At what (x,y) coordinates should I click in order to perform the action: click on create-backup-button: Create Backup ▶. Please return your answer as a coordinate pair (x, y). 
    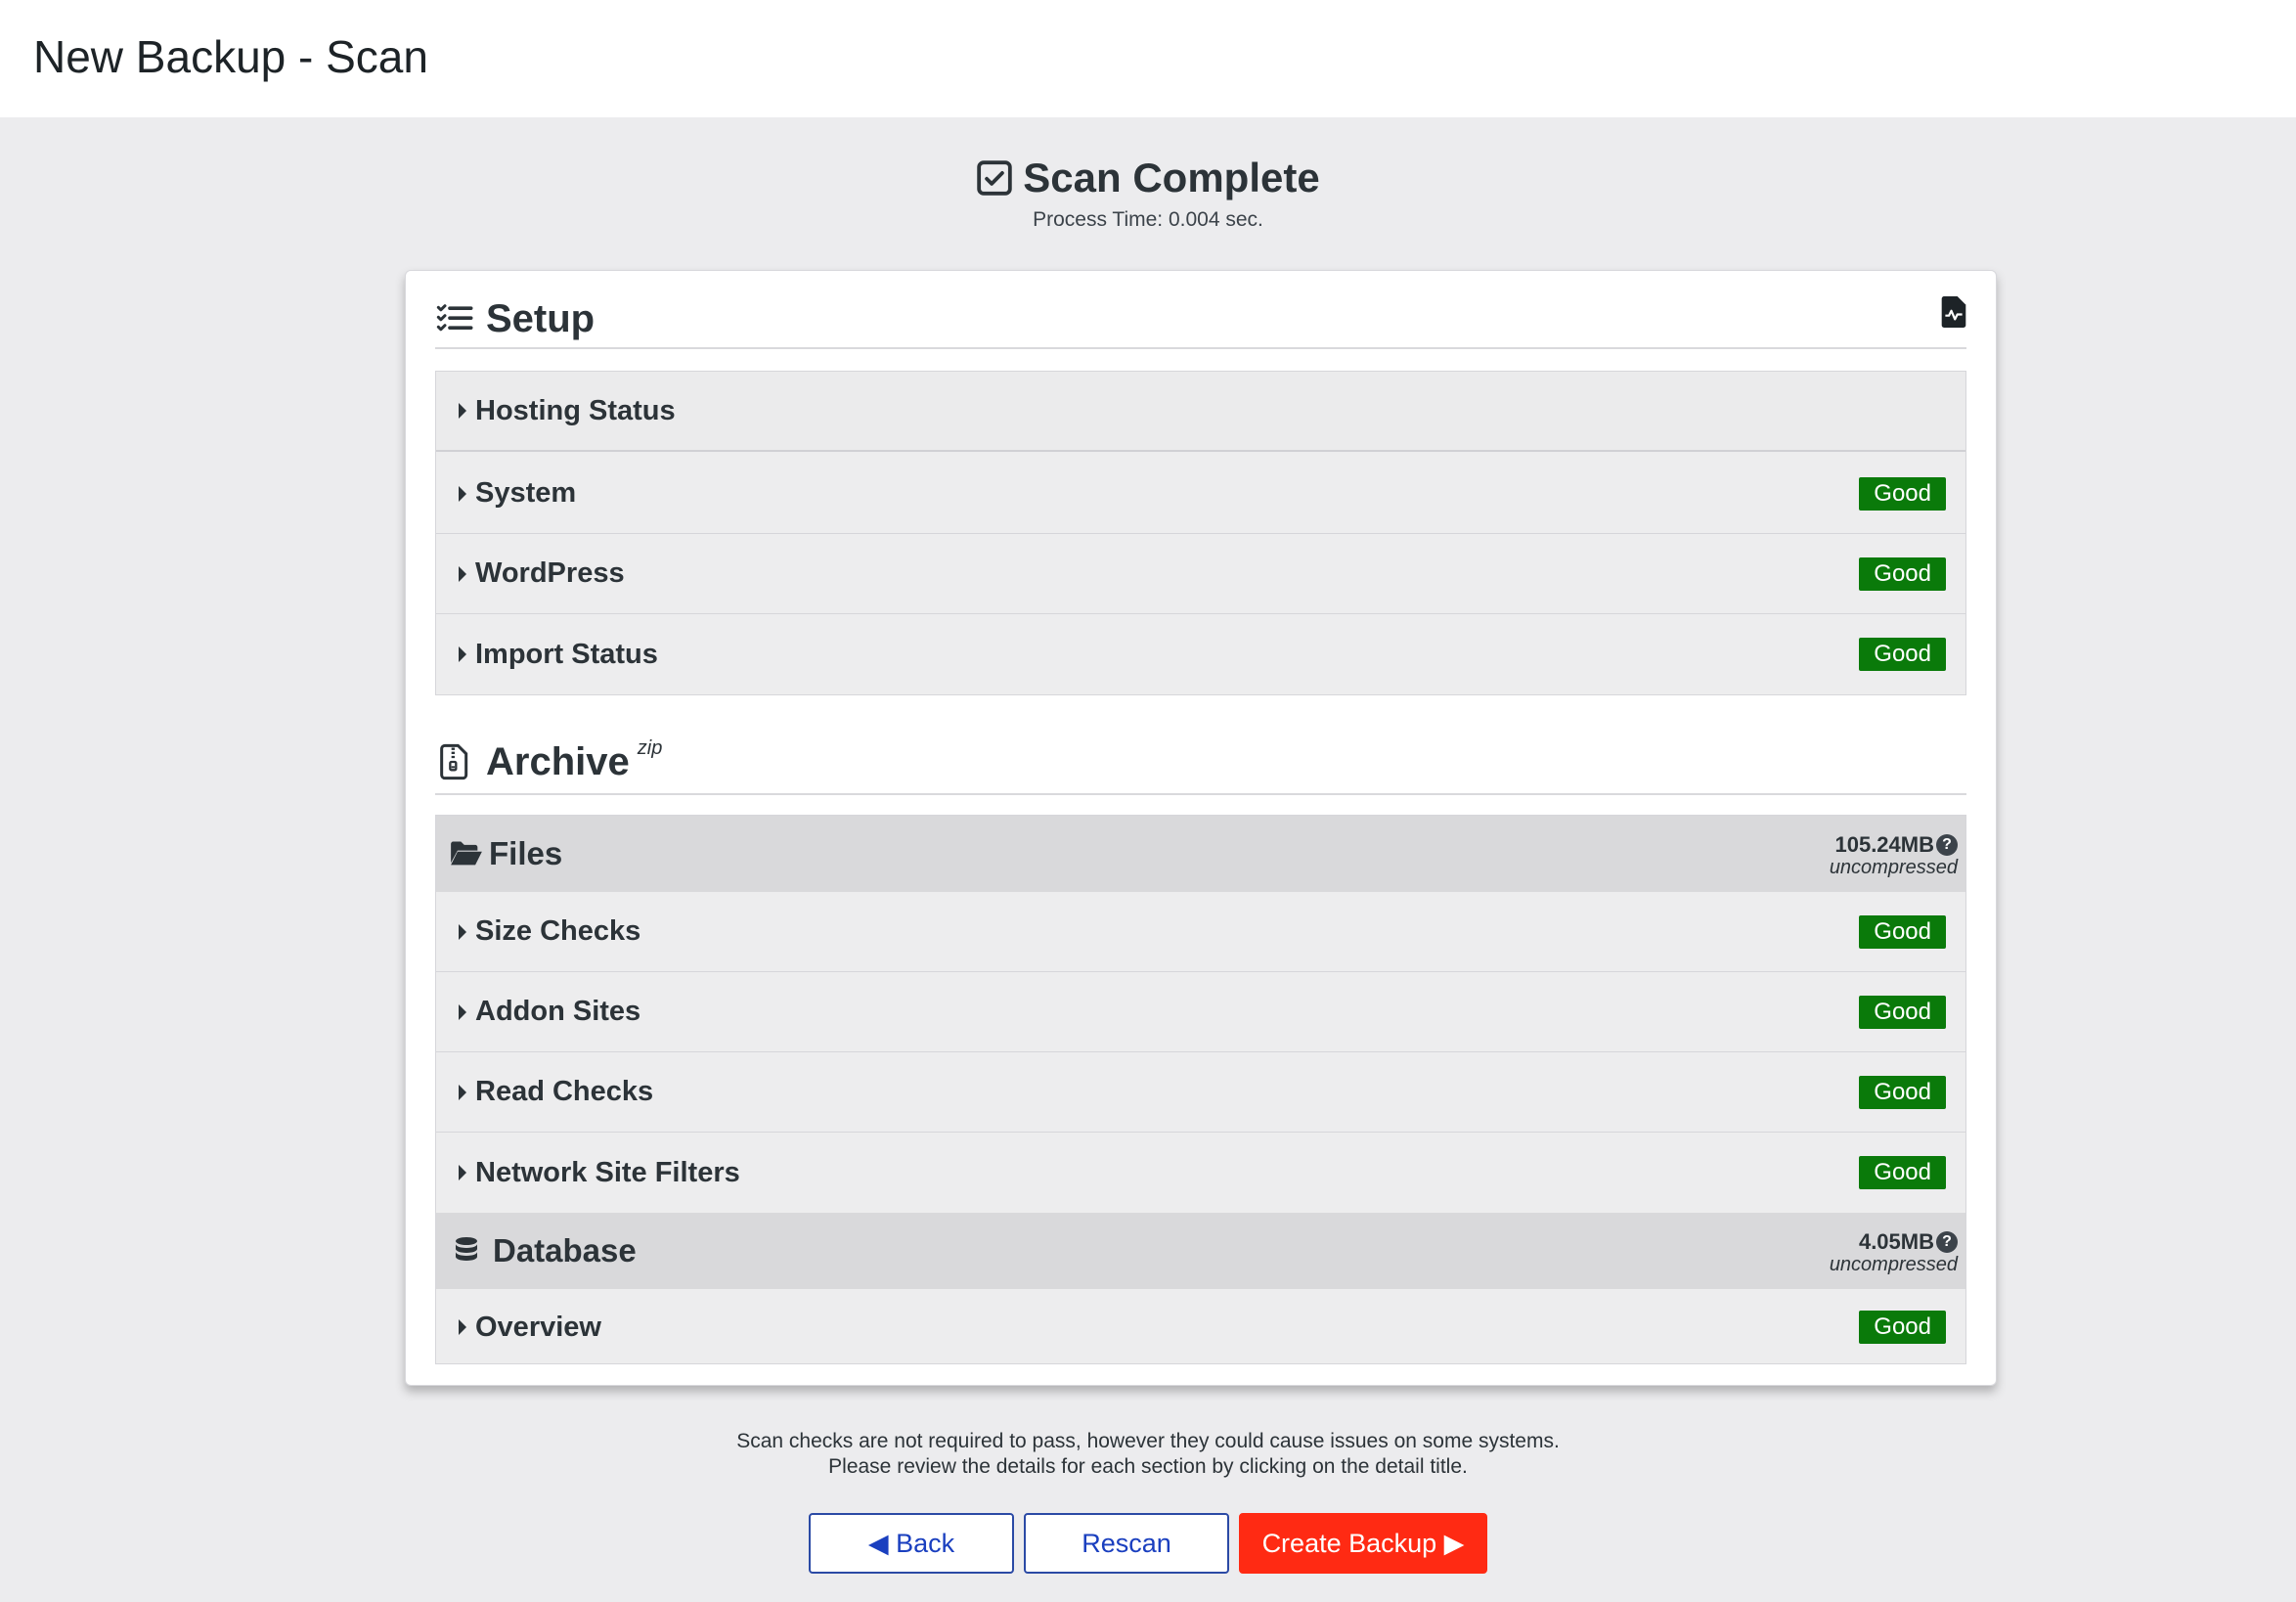
    Looking at the image, I should click on (1363, 1543).